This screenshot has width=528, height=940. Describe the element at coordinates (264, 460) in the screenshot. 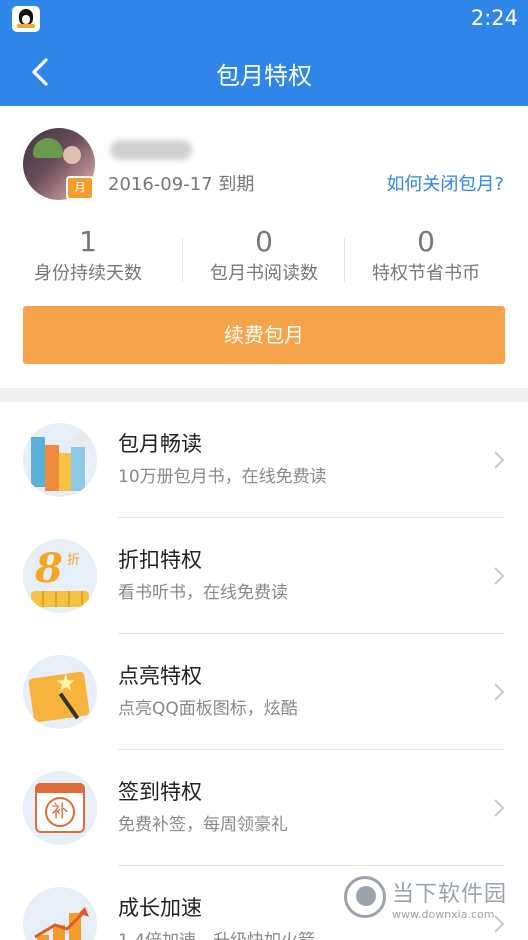

I see `list-item: 包月畅读 10万册包月书，在线免费读` at that location.